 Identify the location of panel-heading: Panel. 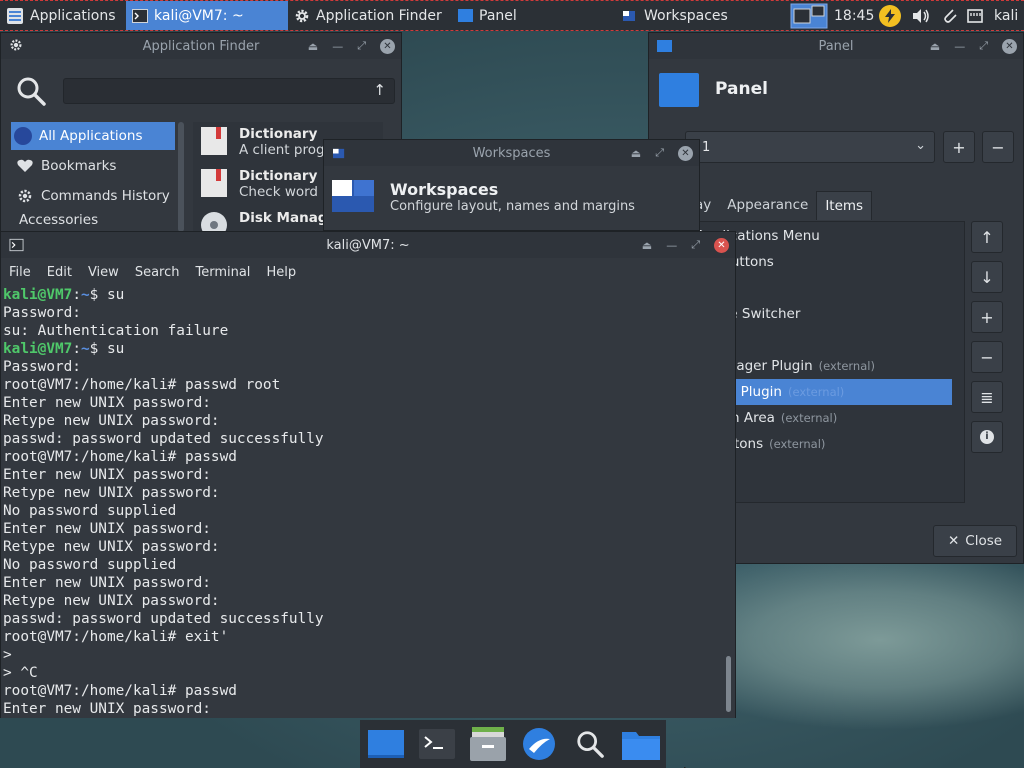
(741, 89).